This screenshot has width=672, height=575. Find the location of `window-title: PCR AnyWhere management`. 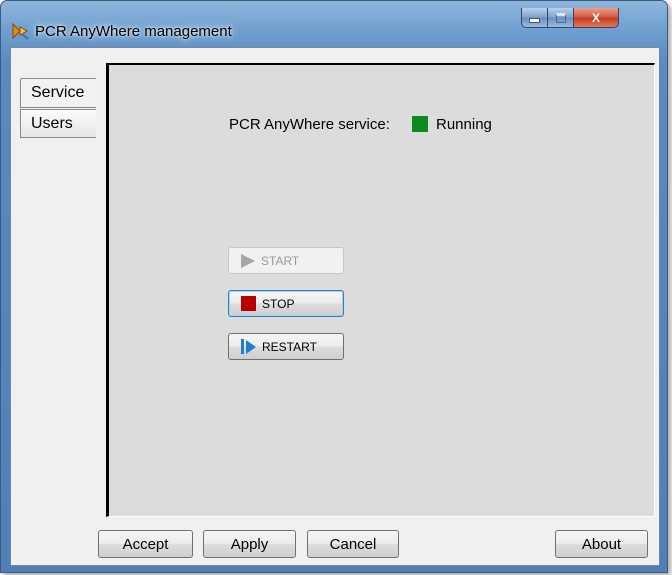

window-title: PCR AnyWhere management is located at coordinates (133, 31).